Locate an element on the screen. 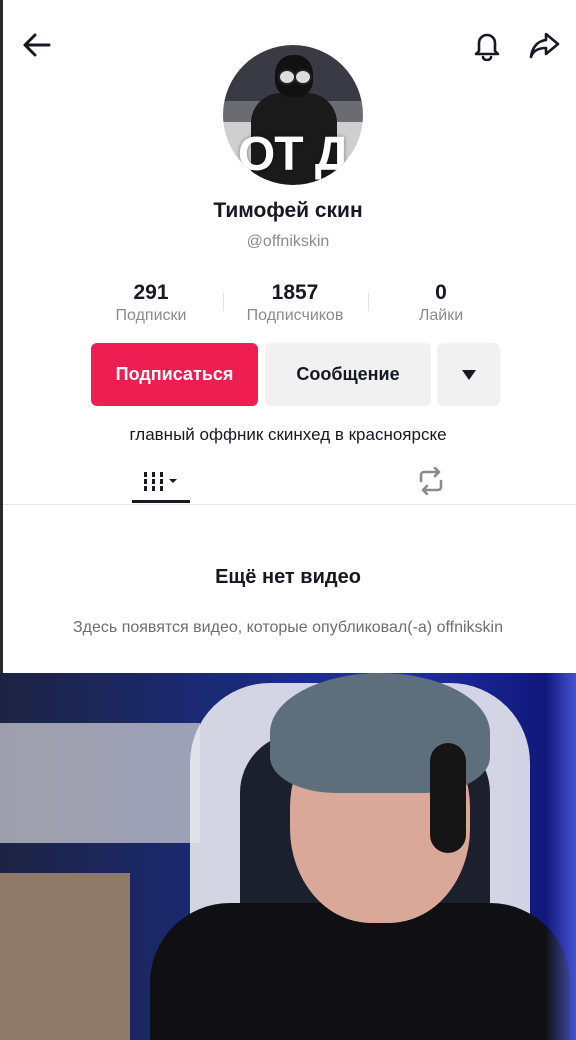  notifications-button is located at coordinates (487, 45).